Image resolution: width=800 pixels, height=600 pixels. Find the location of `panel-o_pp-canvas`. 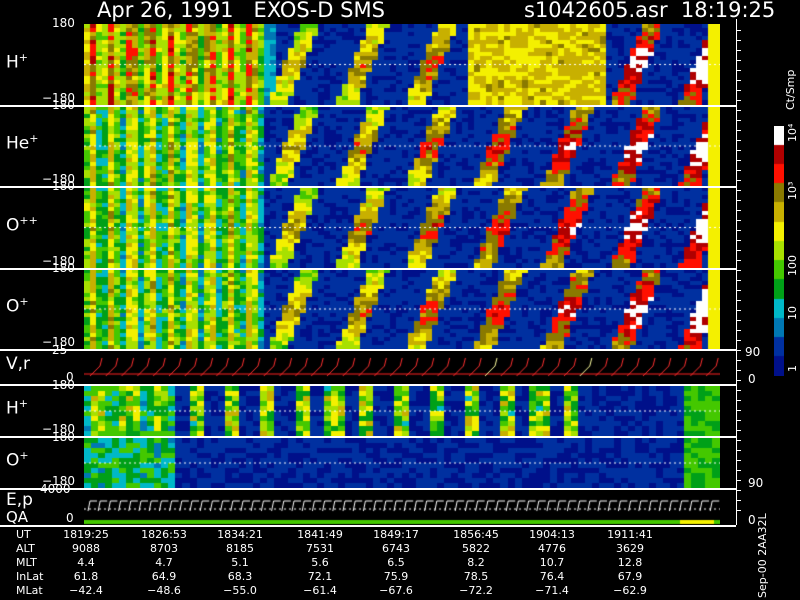

panel-o_pp-canvas is located at coordinates (402, 227).